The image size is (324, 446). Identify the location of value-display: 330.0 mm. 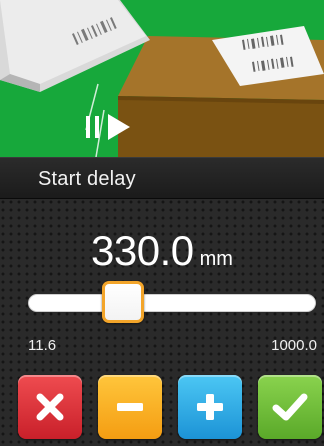
(162, 251).